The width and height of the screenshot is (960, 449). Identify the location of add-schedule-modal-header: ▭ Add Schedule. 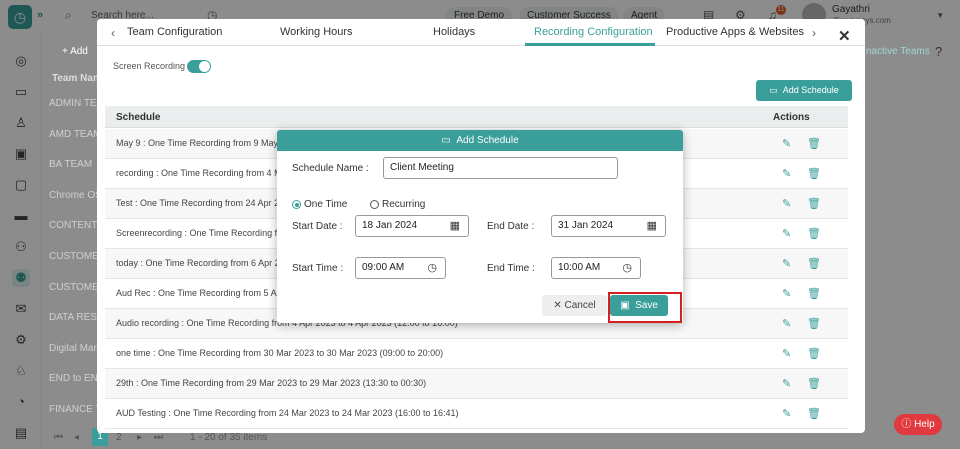
(480, 140).